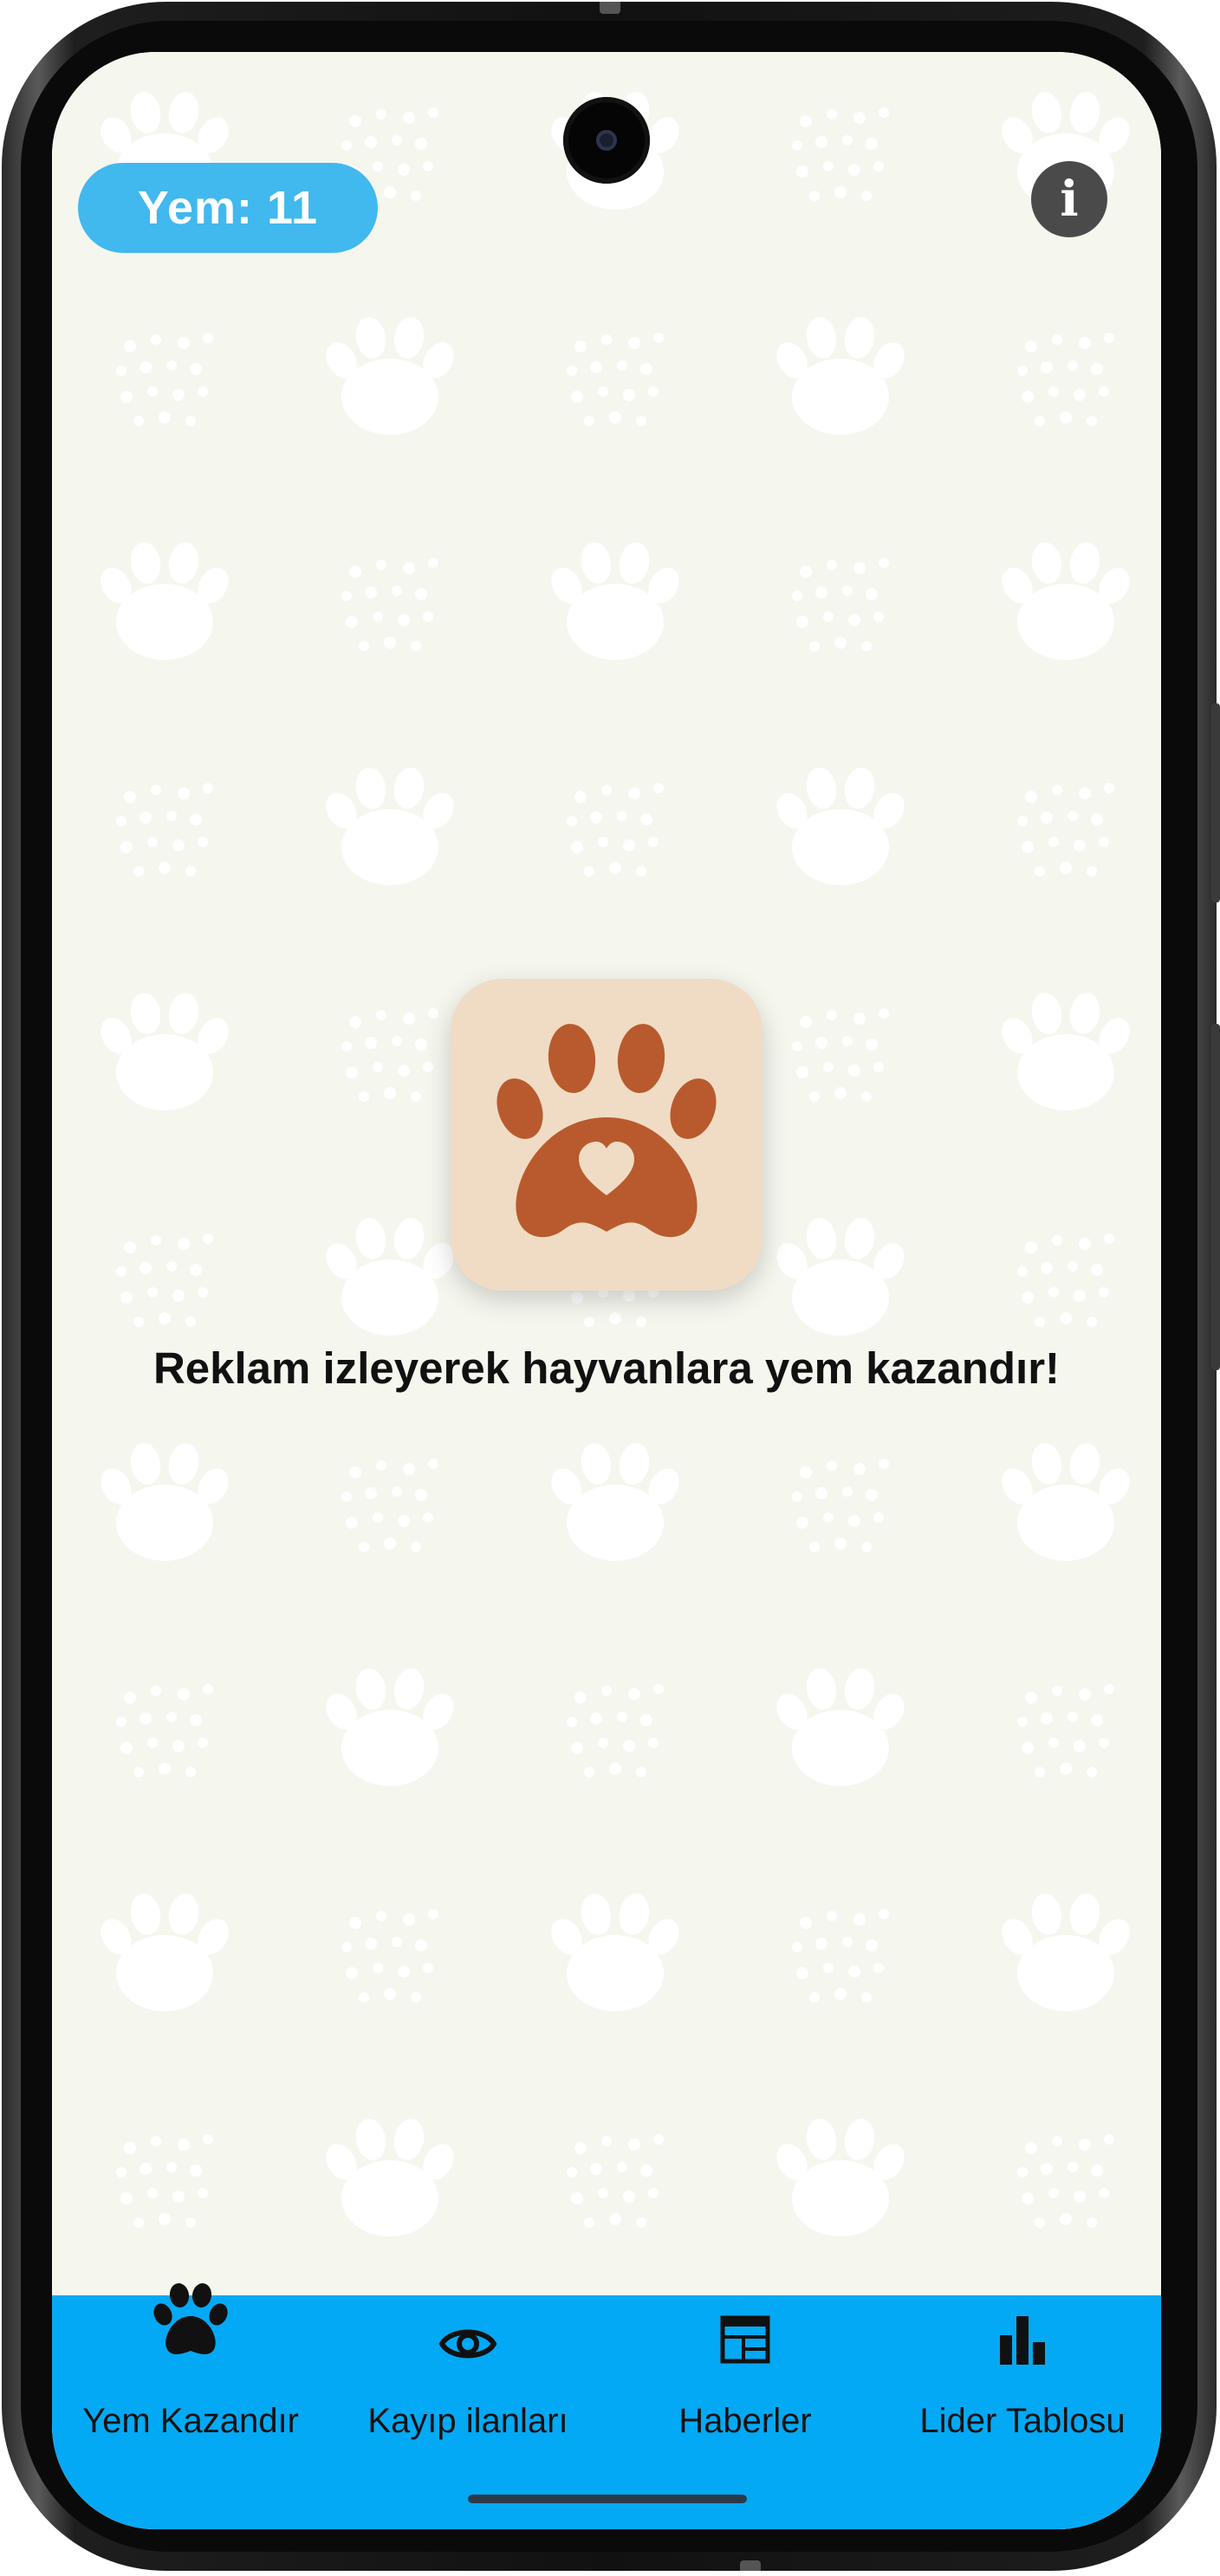 Image resolution: width=1220 pixels, height=2576 pixels. Describe the element at coordinates (191, 2318) in the screenshot. I see `paw-icon` at that location.